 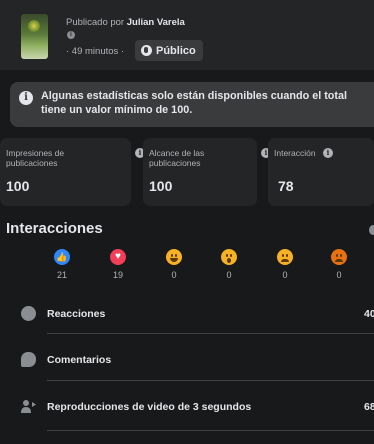 What do you see at coordinates (35, 158) in the screenshot?
I see `stat-label: Impresiones de publicaciones` at bounding box center [35, 158].